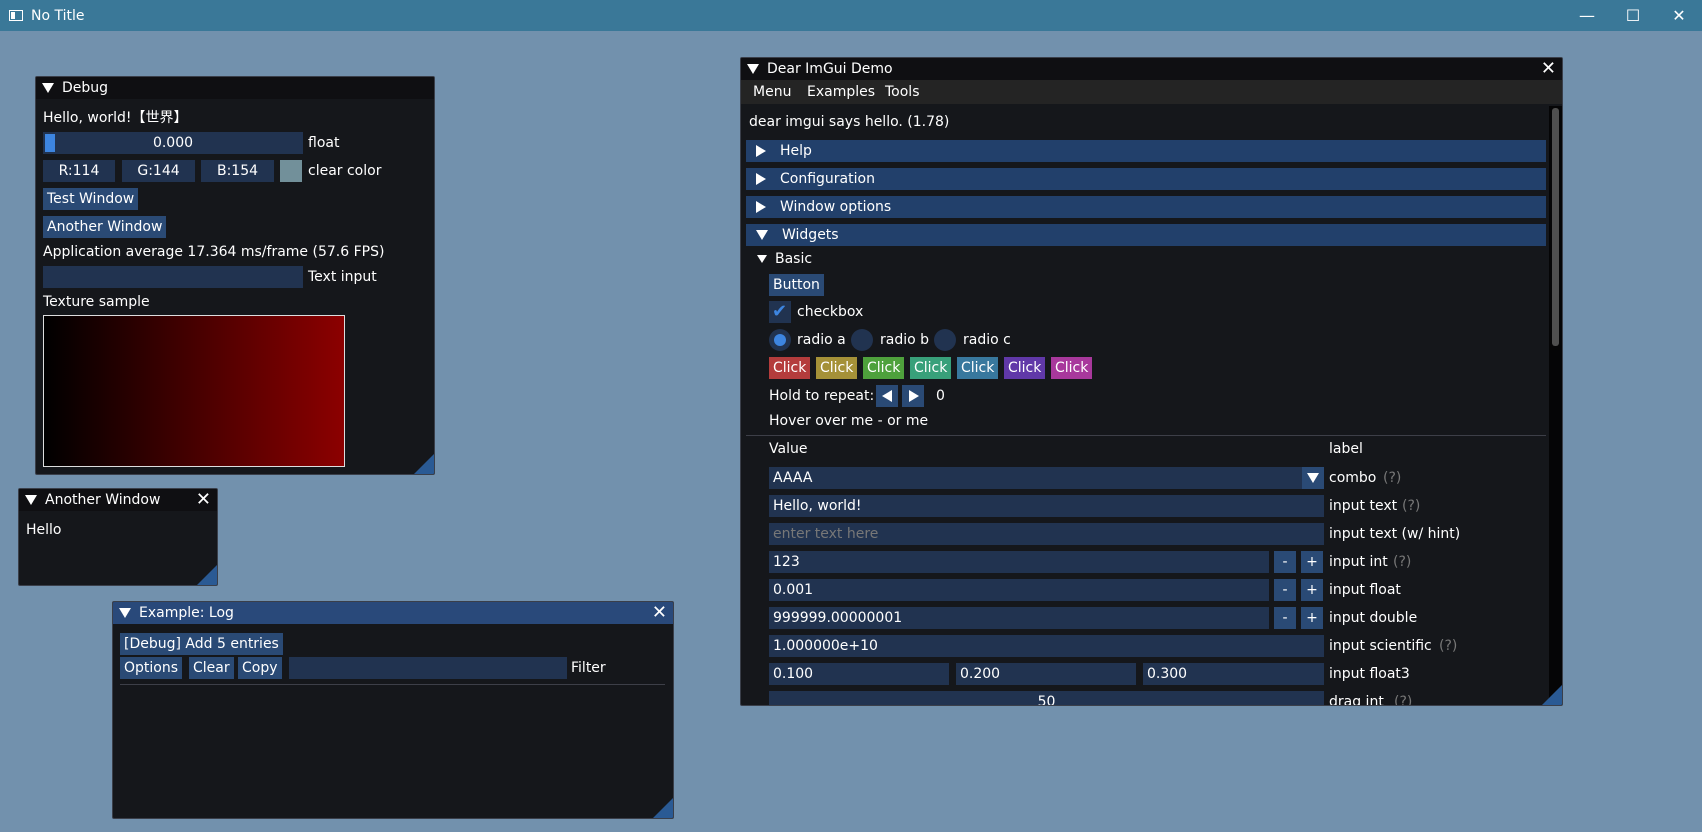  Describe the element at coordinates (1312, 590) in the screenshot. I see `float-plus-button: +` at that location.